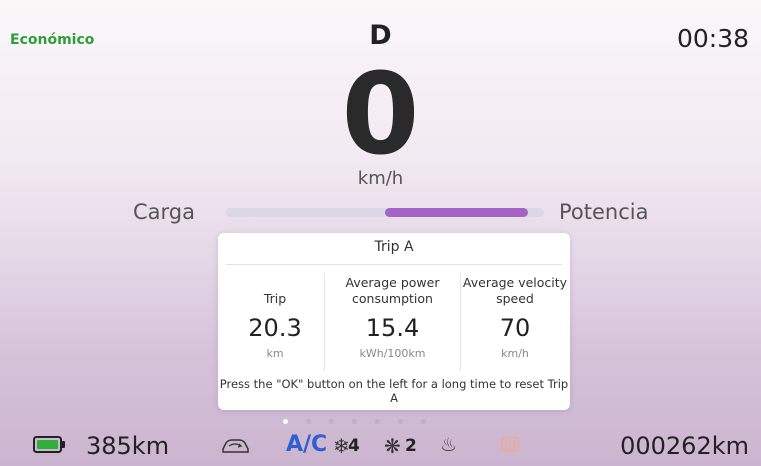  Describe the element at coordinates (164, 212) in the screenshot. I see `regen-label: Carga` at that location.